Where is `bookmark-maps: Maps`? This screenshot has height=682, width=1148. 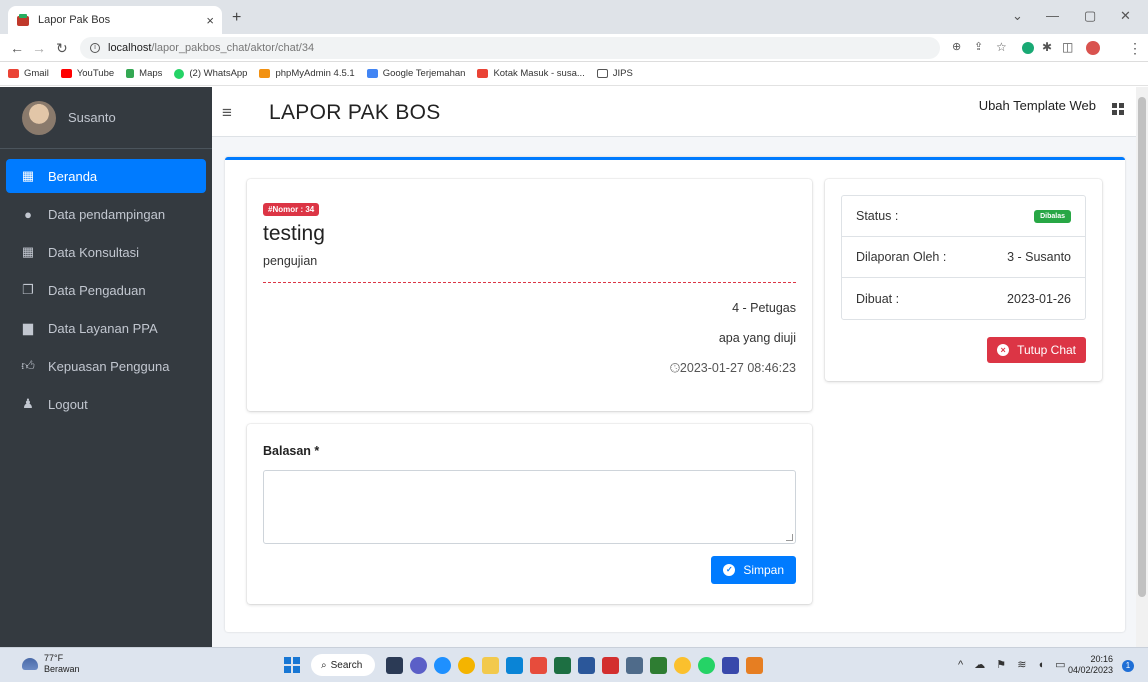 bookmark-maps: Maps is located at coordinates (144, 73).